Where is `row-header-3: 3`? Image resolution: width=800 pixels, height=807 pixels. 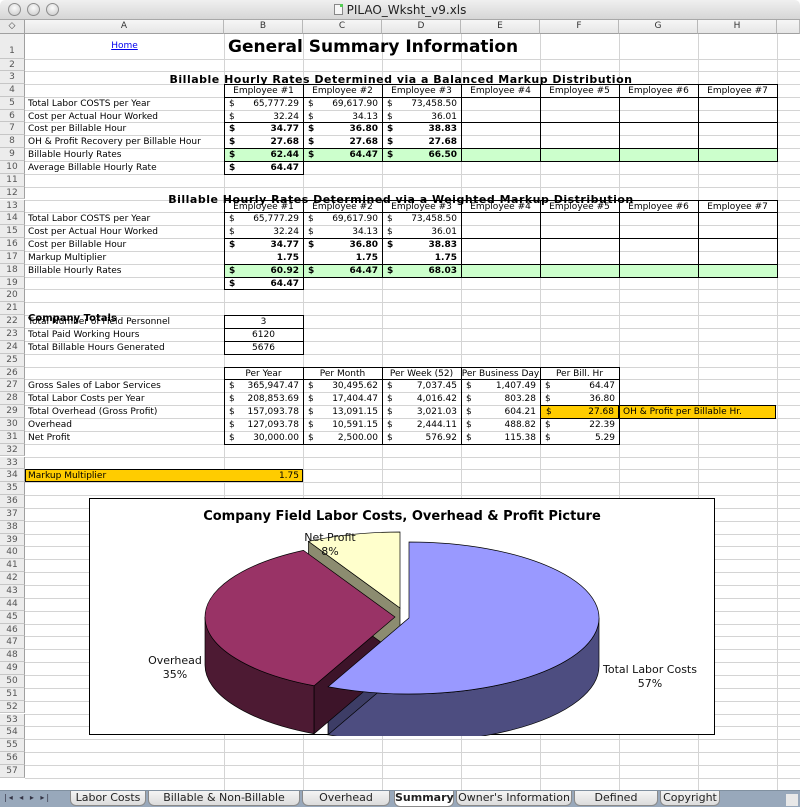
row-header-3: 3 is located at coordinates (12, 77).